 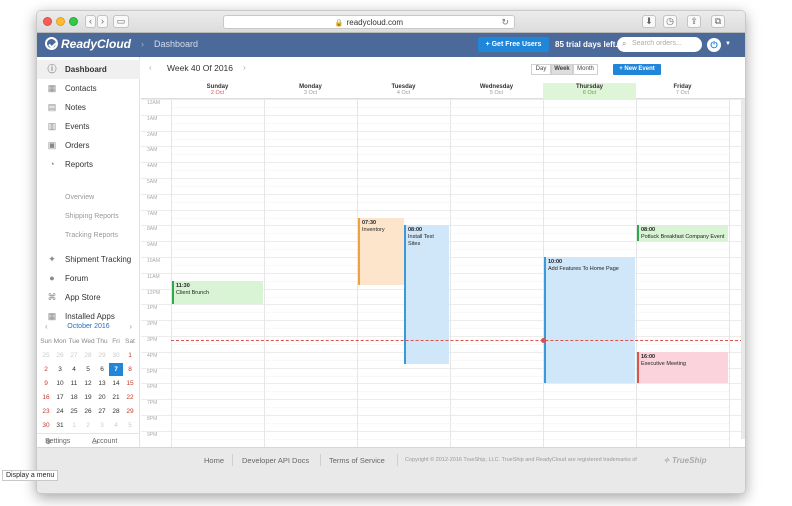 I want to click on mini-calendar-day: 24, so click(x=60, y=411).